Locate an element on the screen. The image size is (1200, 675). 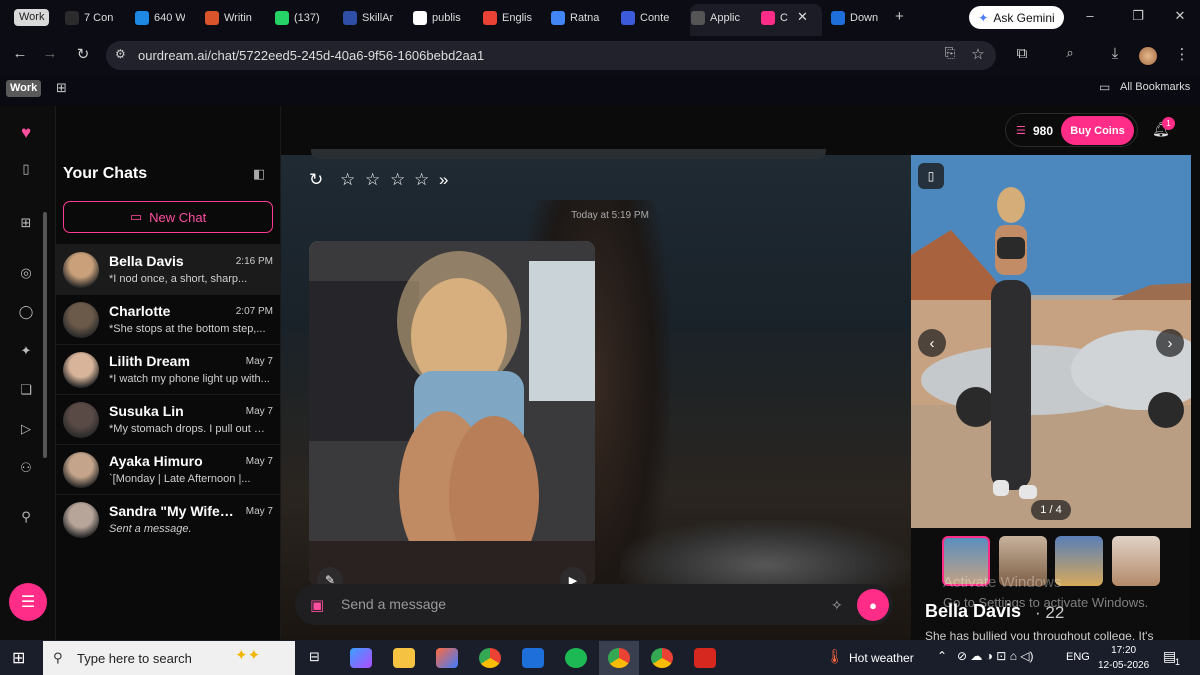
site-info-icon: ⚙ is located at coordinates (120, 54).